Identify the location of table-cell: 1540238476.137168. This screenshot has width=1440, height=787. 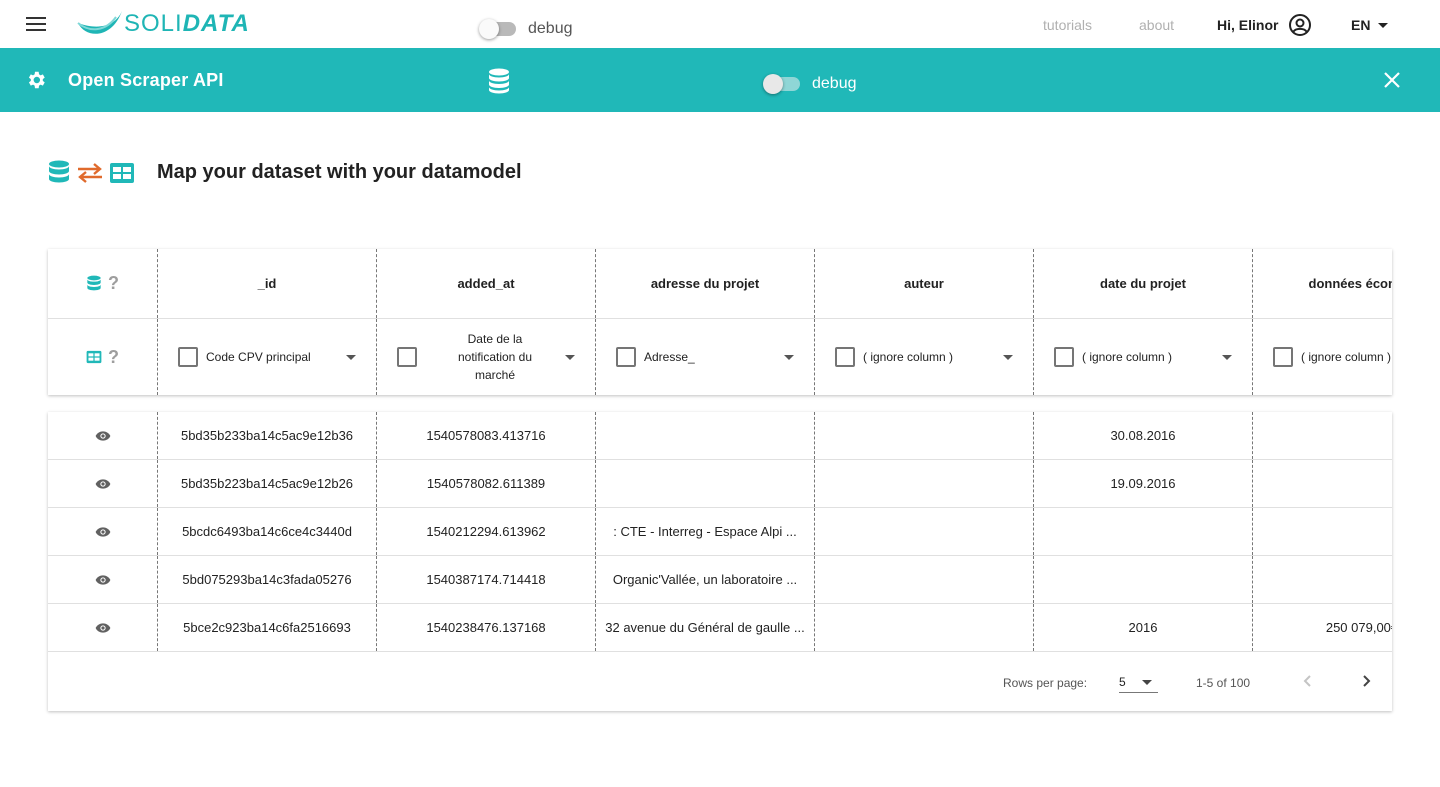
(485, 627).